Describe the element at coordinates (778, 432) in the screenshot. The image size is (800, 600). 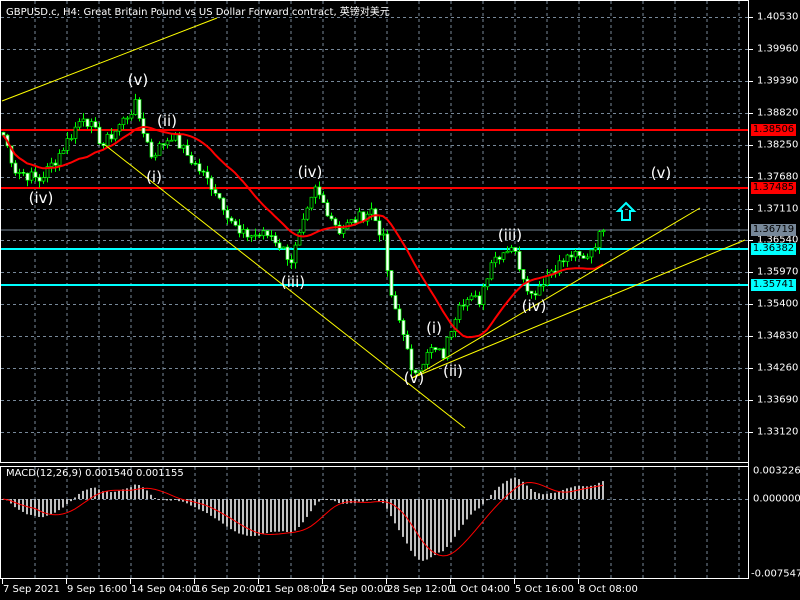
I see `price-tick: 1.33120` at that location.